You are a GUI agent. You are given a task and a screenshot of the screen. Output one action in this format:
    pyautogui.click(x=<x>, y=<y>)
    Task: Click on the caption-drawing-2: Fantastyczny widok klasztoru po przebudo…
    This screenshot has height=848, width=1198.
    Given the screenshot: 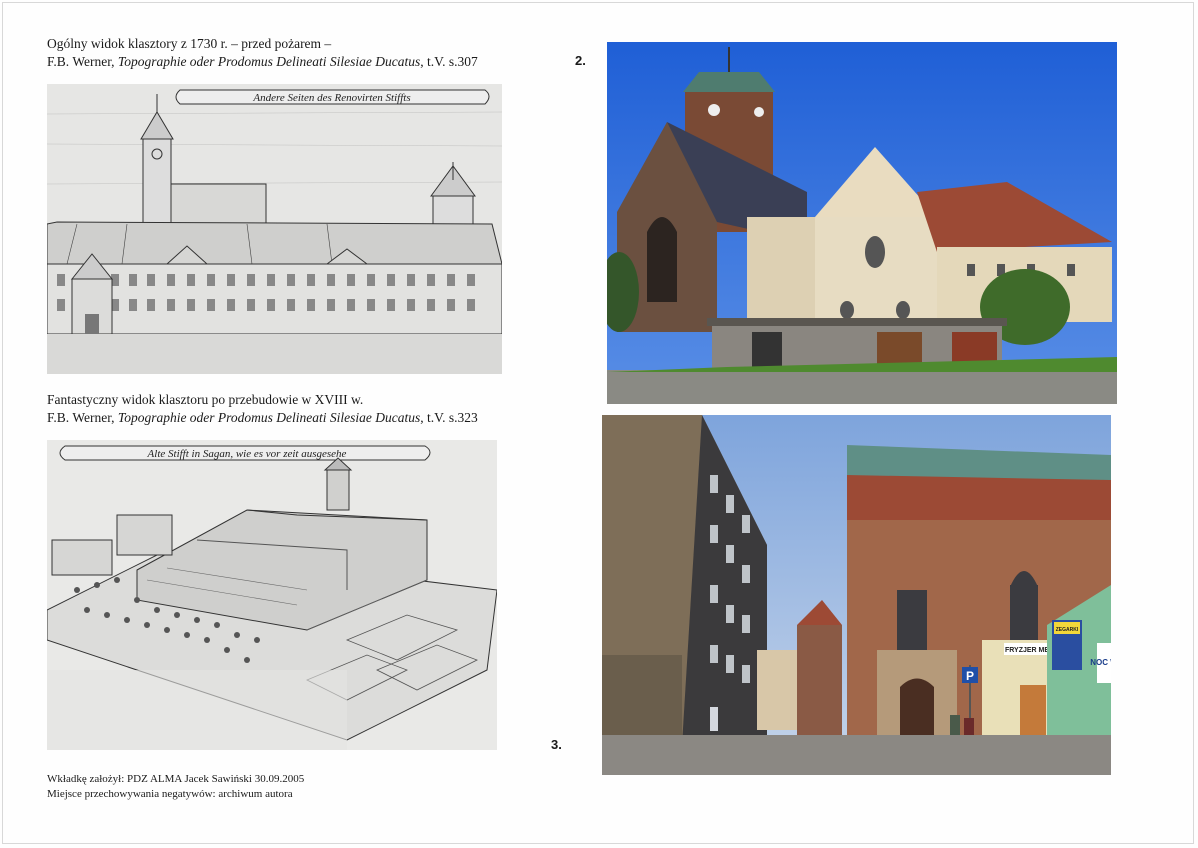 What is the action you would take?
    pyautogui.click(x=262, y=409)
    